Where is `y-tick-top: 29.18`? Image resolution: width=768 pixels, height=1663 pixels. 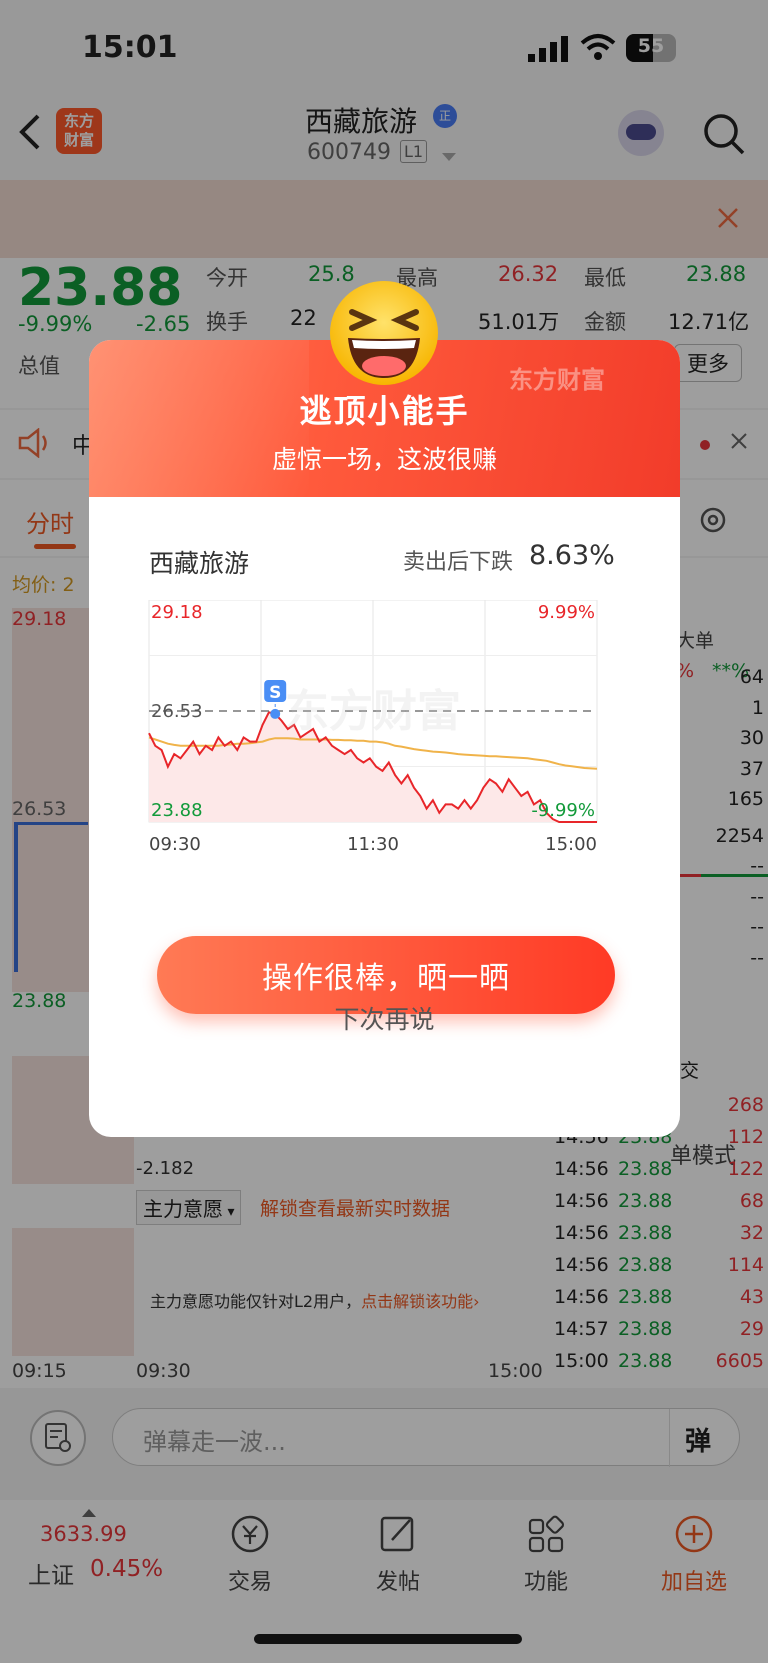 y-tick-top: 29.18 is located at coordinates (177, 612).